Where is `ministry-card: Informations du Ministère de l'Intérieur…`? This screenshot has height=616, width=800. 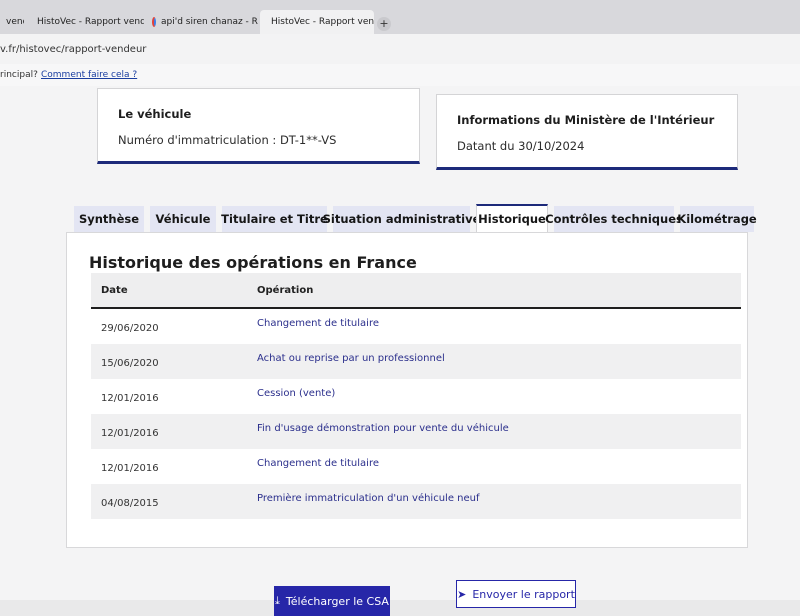 ministry-card: Informations du Ministère de l'Intérieur… is located at coordinates (587, 132).